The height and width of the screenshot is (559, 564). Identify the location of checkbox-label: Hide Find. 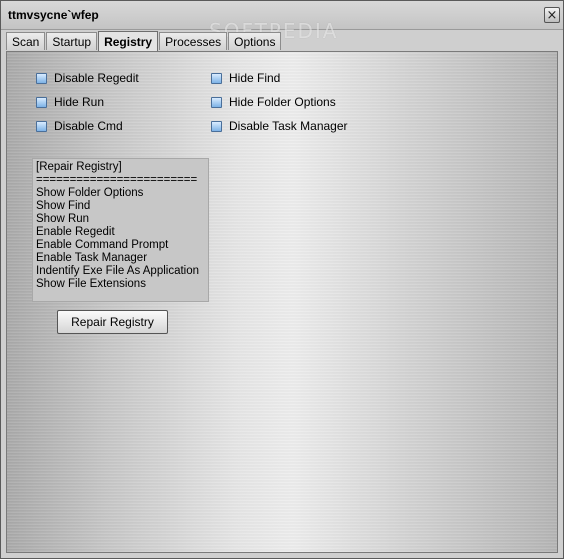
(255, 78).